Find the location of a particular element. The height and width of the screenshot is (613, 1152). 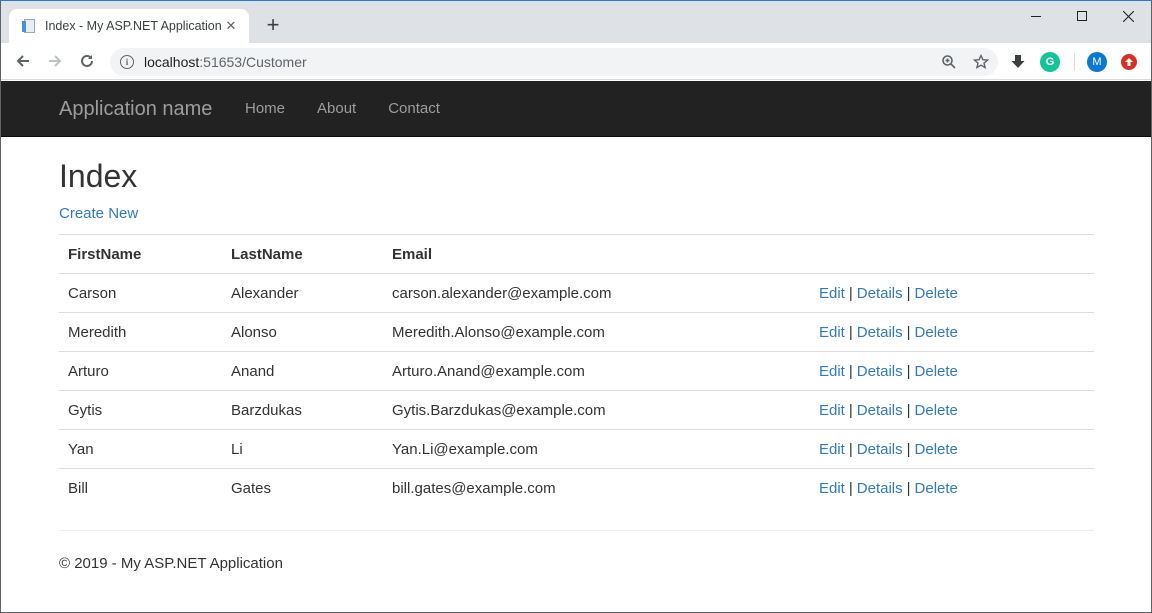

cell-email: bill.gates@example.com is located at coordinates (596, 488).